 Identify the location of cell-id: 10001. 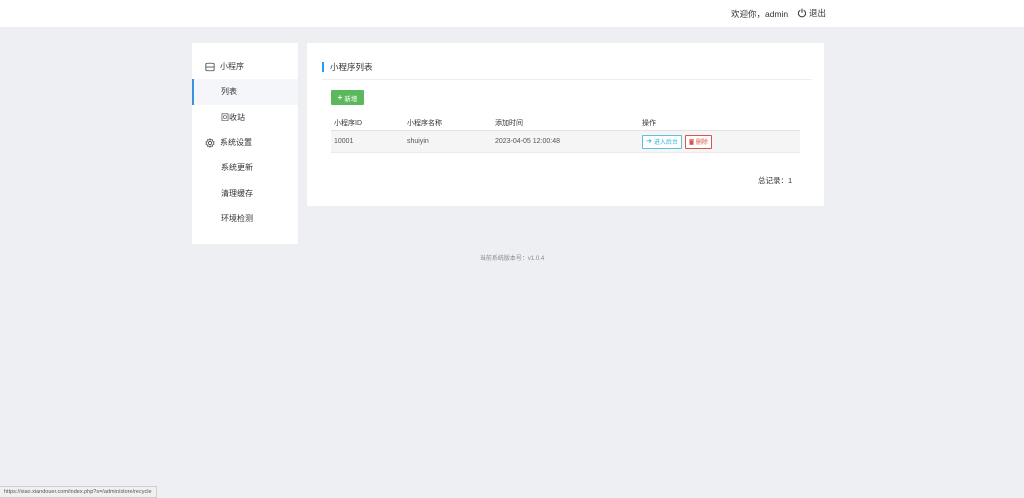
(344, 141).